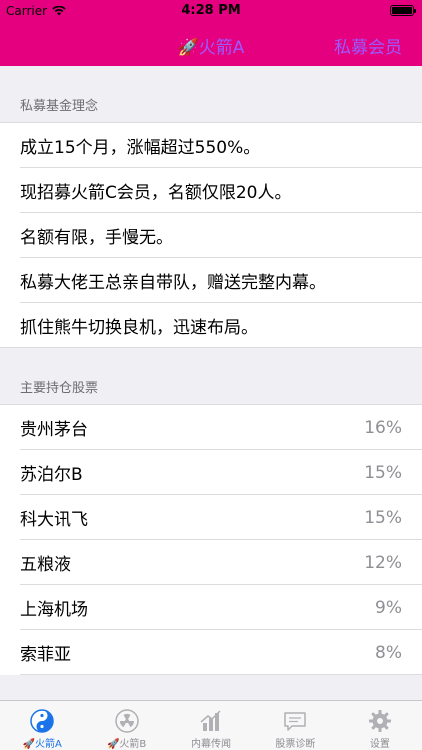  I want to click on tab-label: 内幕传闻, so click(211, 744).